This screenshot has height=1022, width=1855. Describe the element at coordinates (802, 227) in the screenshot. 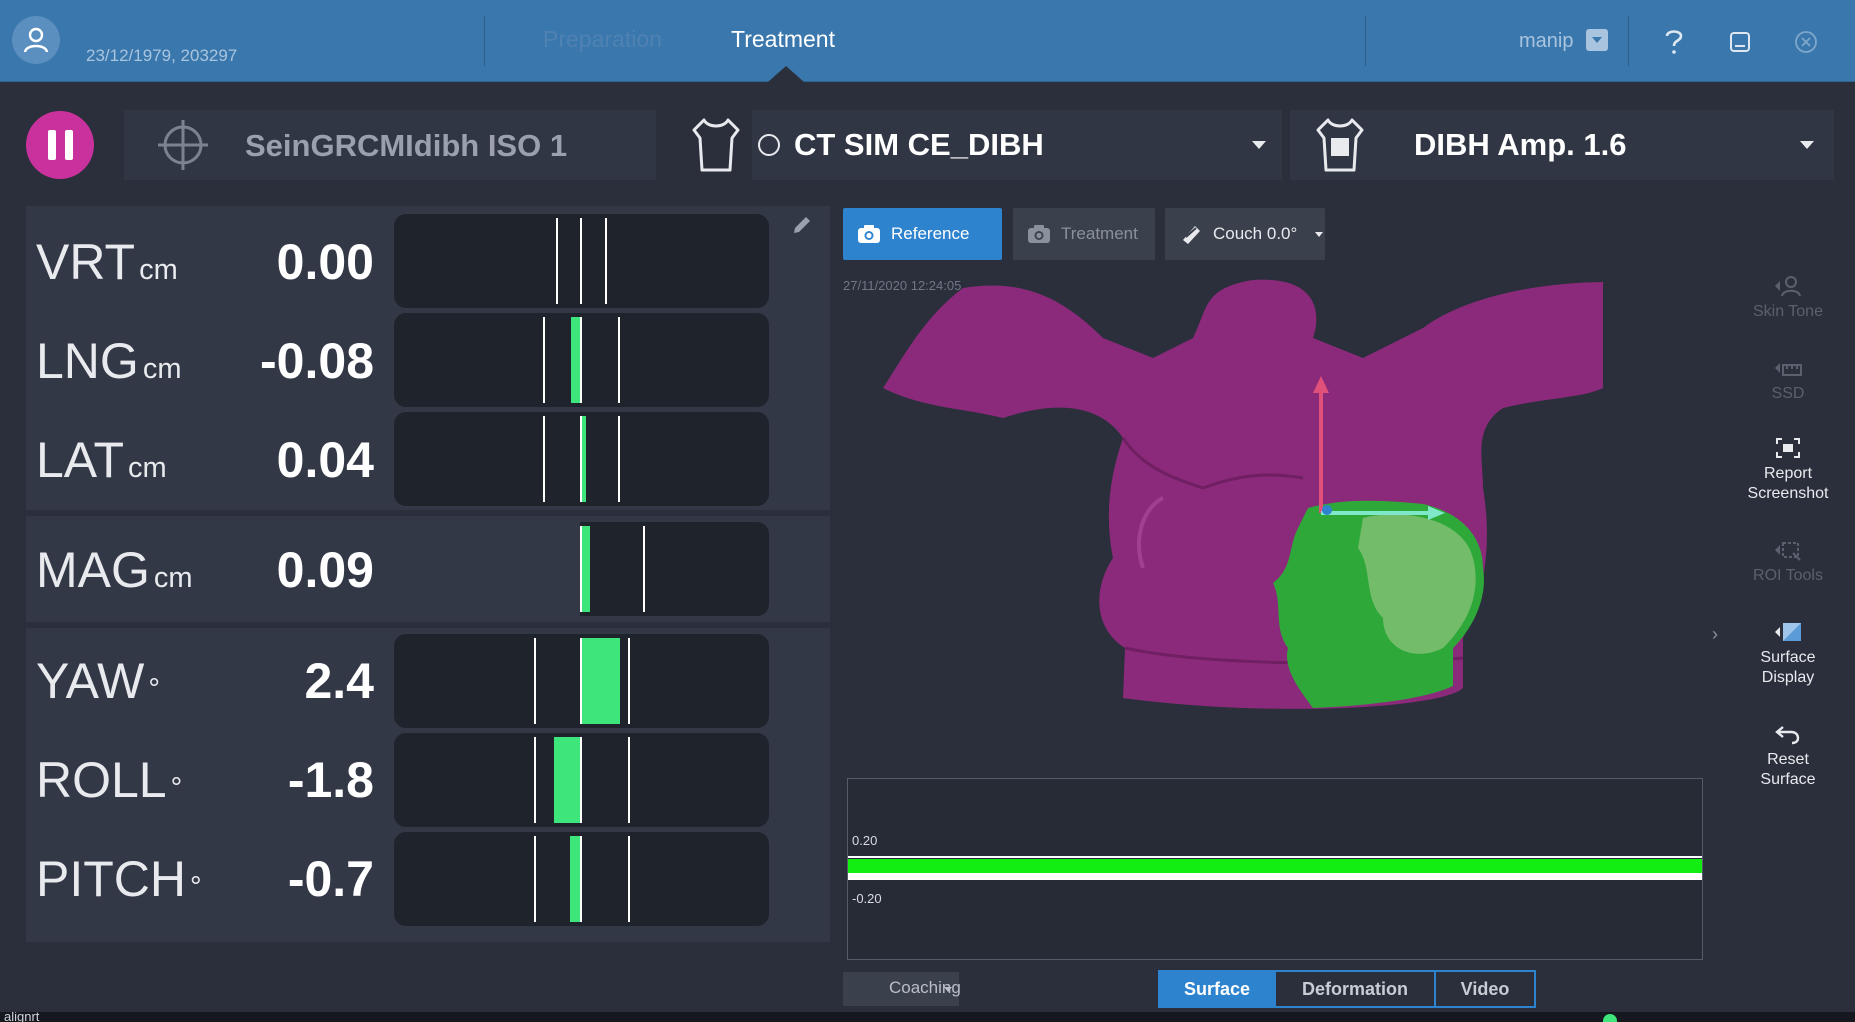

I see `edit-pencil-icon` at that location.